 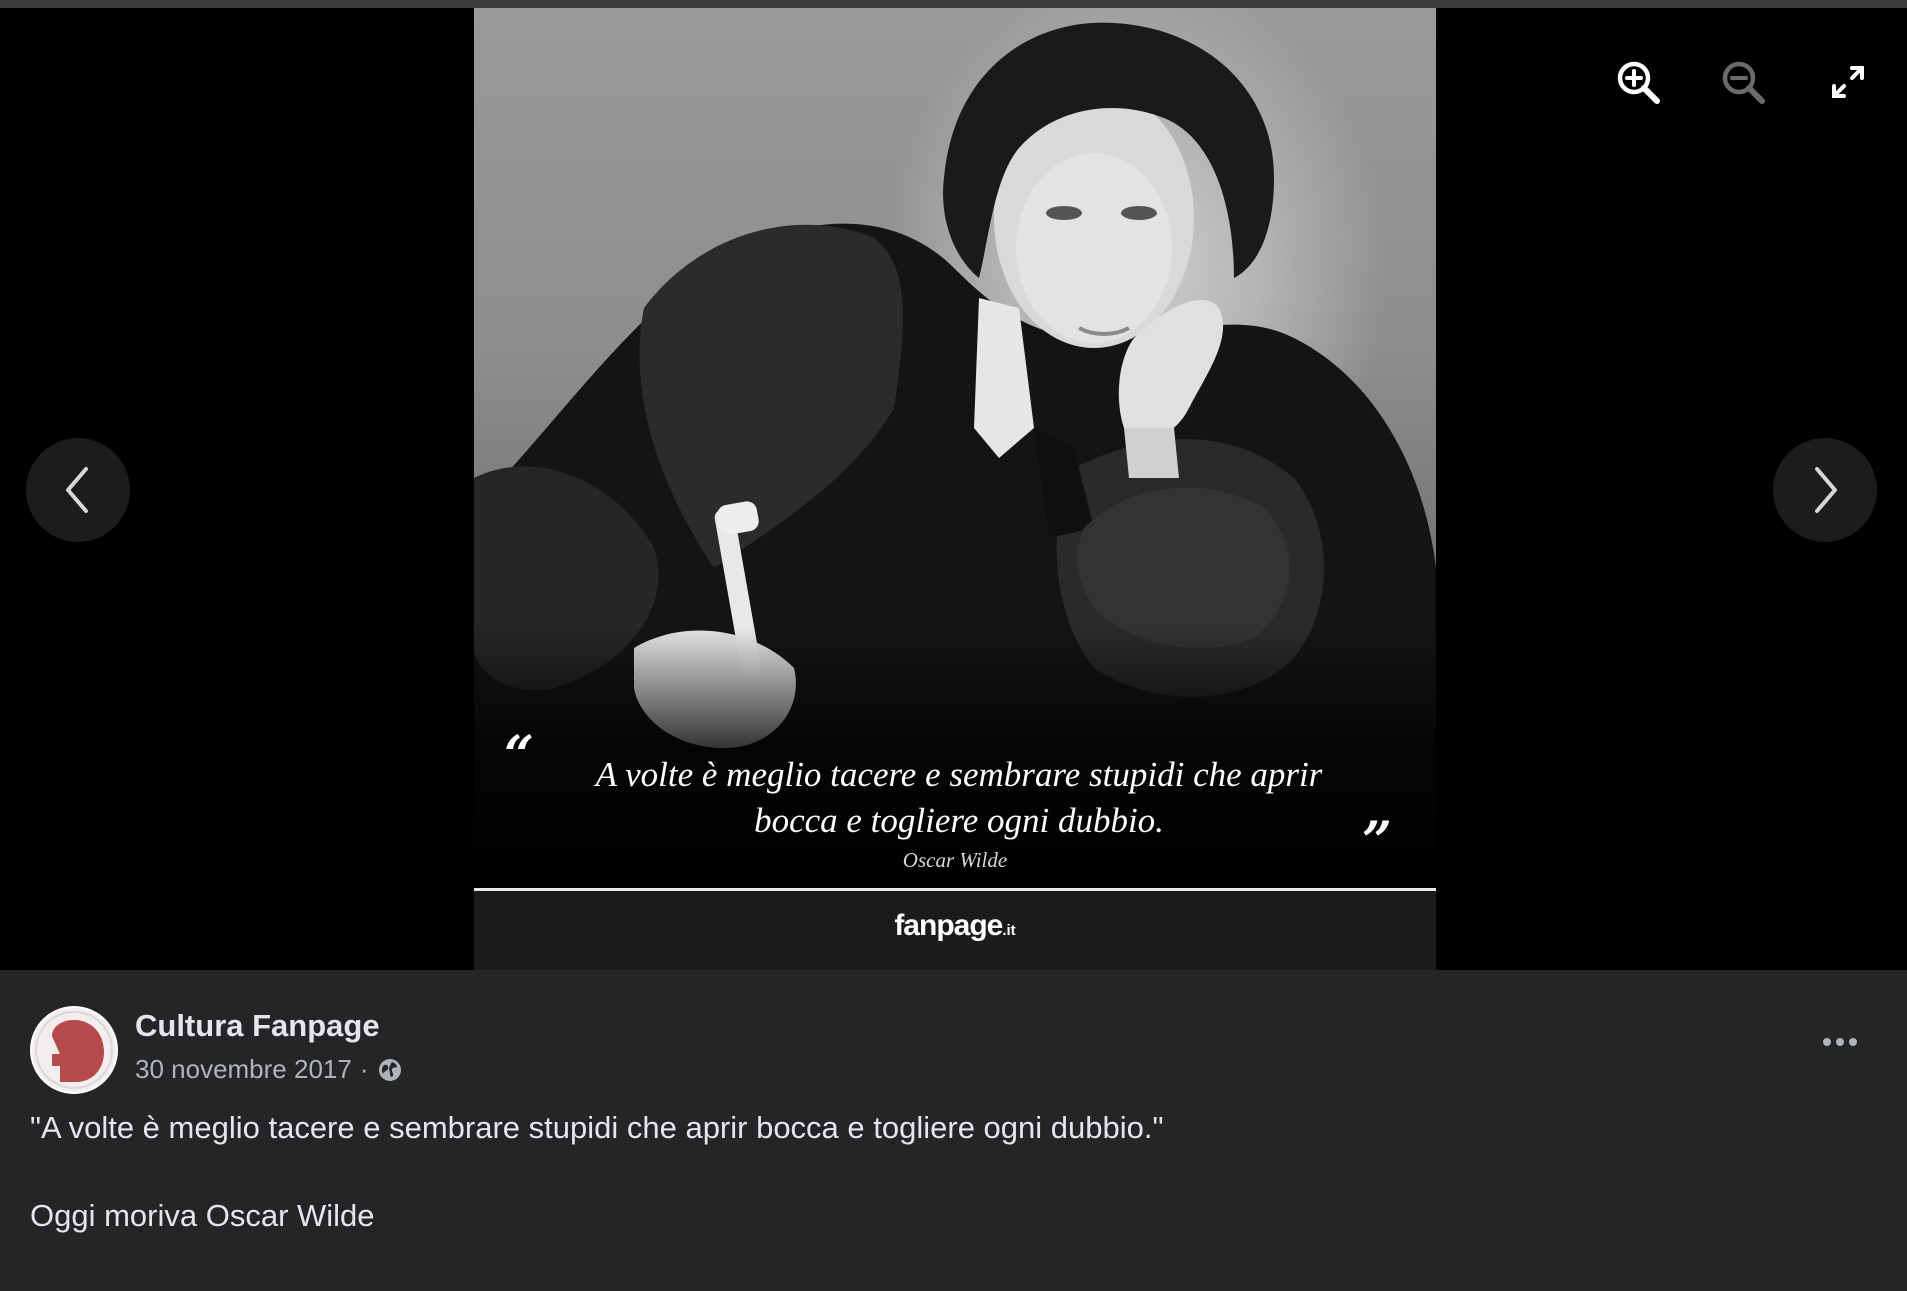 I want to click on post-date: 30 novembre 2017, so click(x=243, y=1069).